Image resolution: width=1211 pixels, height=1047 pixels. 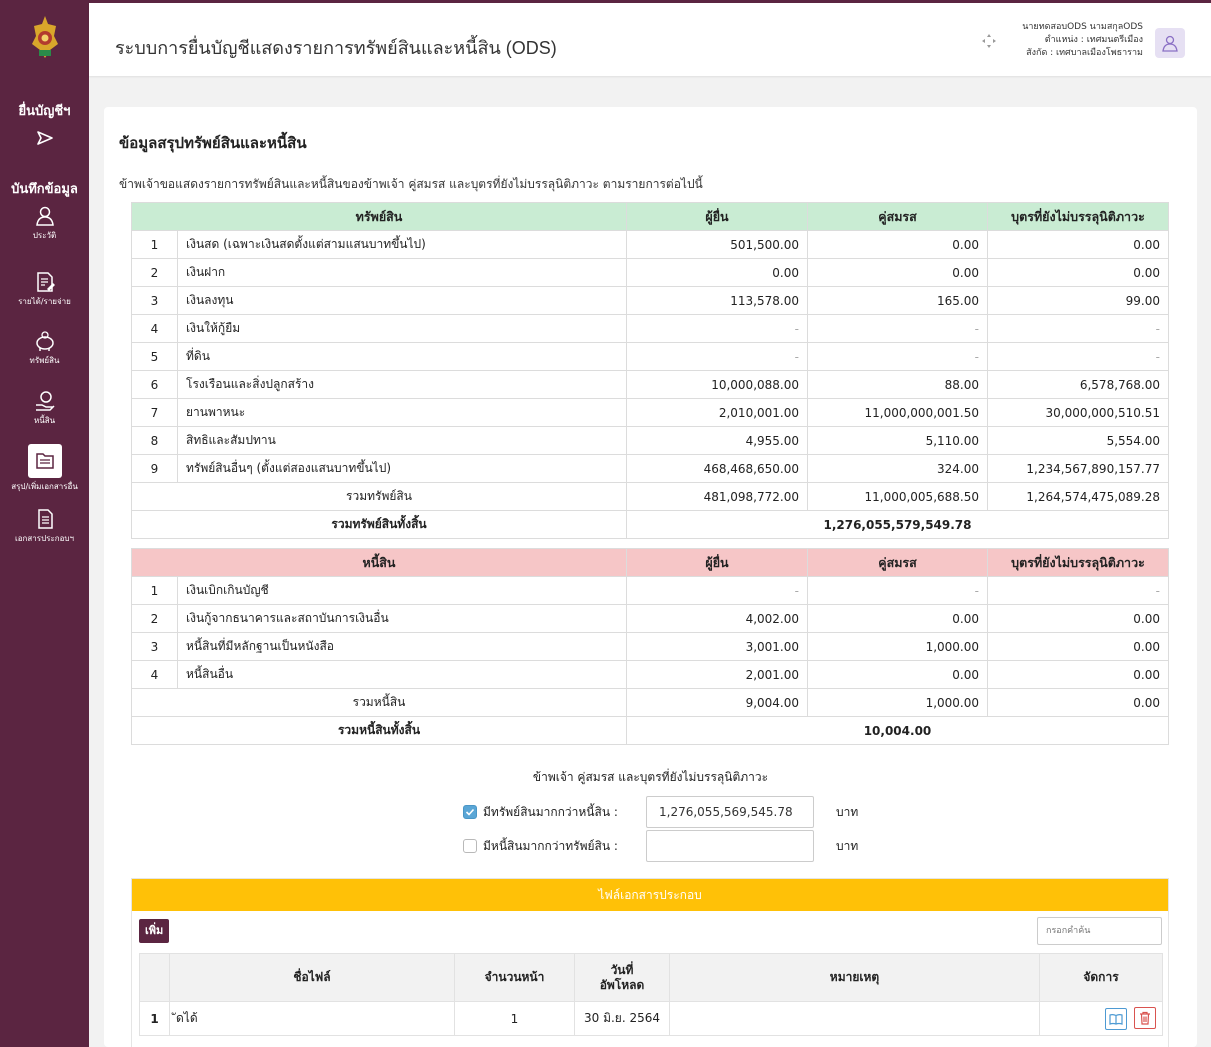 What do you see at coordinates (154, 244) in the screenshot?
I see `row-number: 1` at bounding box center [154, 244].